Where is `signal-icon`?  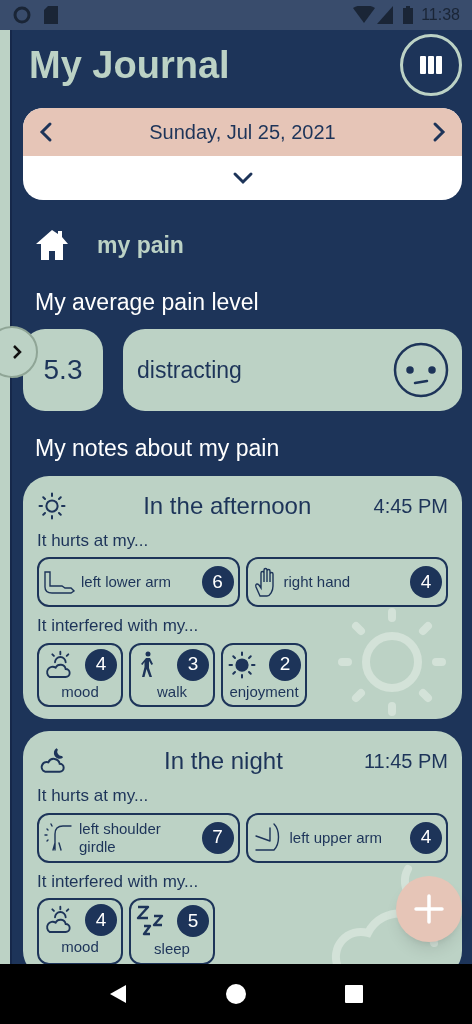
signal-icon is located at coordinates (385, 15).